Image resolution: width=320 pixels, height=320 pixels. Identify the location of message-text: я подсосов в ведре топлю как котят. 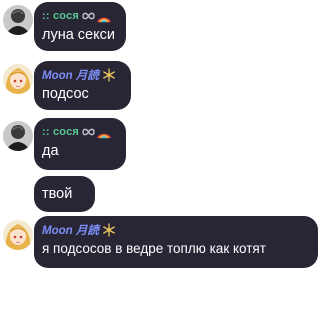
(154, 248).